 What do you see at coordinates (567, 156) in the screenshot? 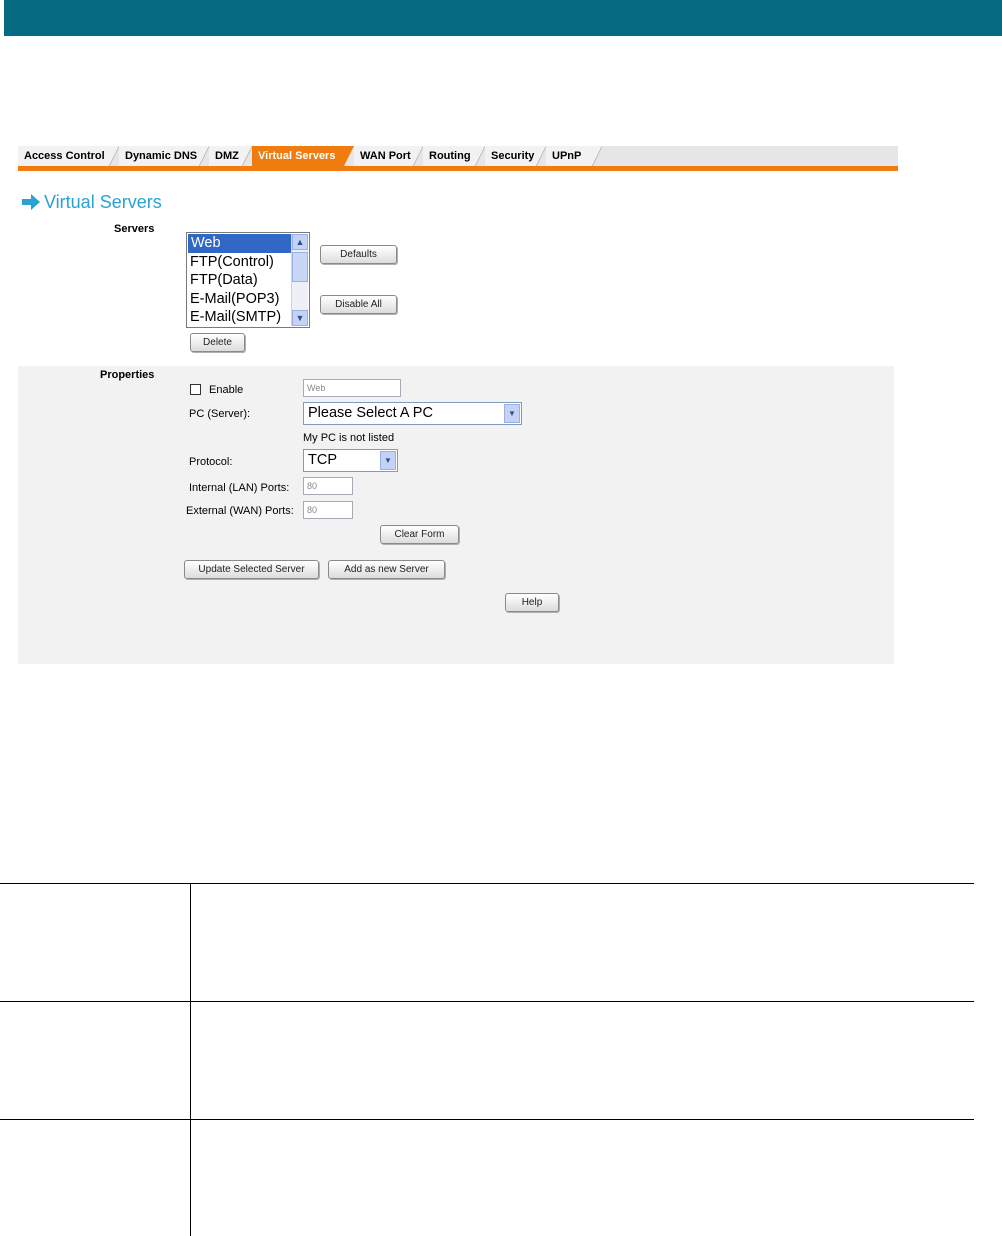
I see `tab-label: UPnP` at bounding box center [567, 156].